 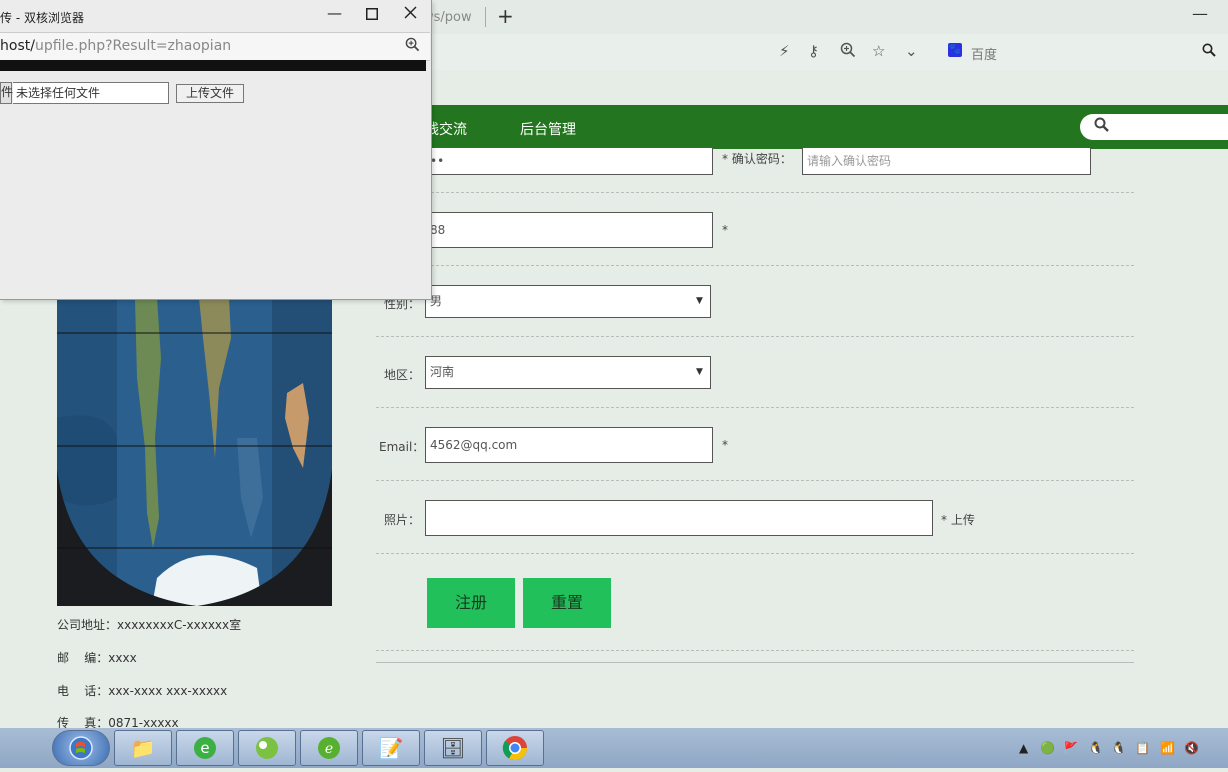 I want to click on notepad-icon: 📝, so click(x=391, y=748).